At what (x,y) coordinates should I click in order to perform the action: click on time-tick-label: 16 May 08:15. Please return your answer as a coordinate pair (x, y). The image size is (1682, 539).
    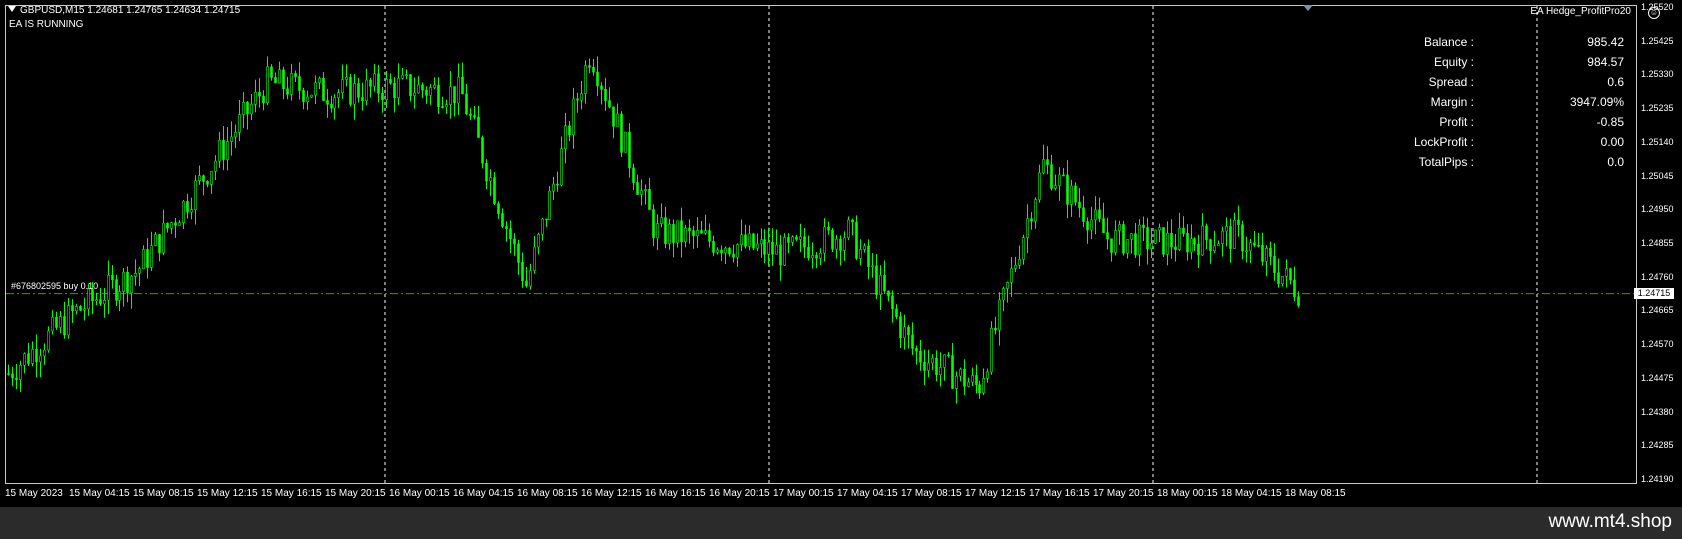
    Looking at the image, I should click on (547, 493).